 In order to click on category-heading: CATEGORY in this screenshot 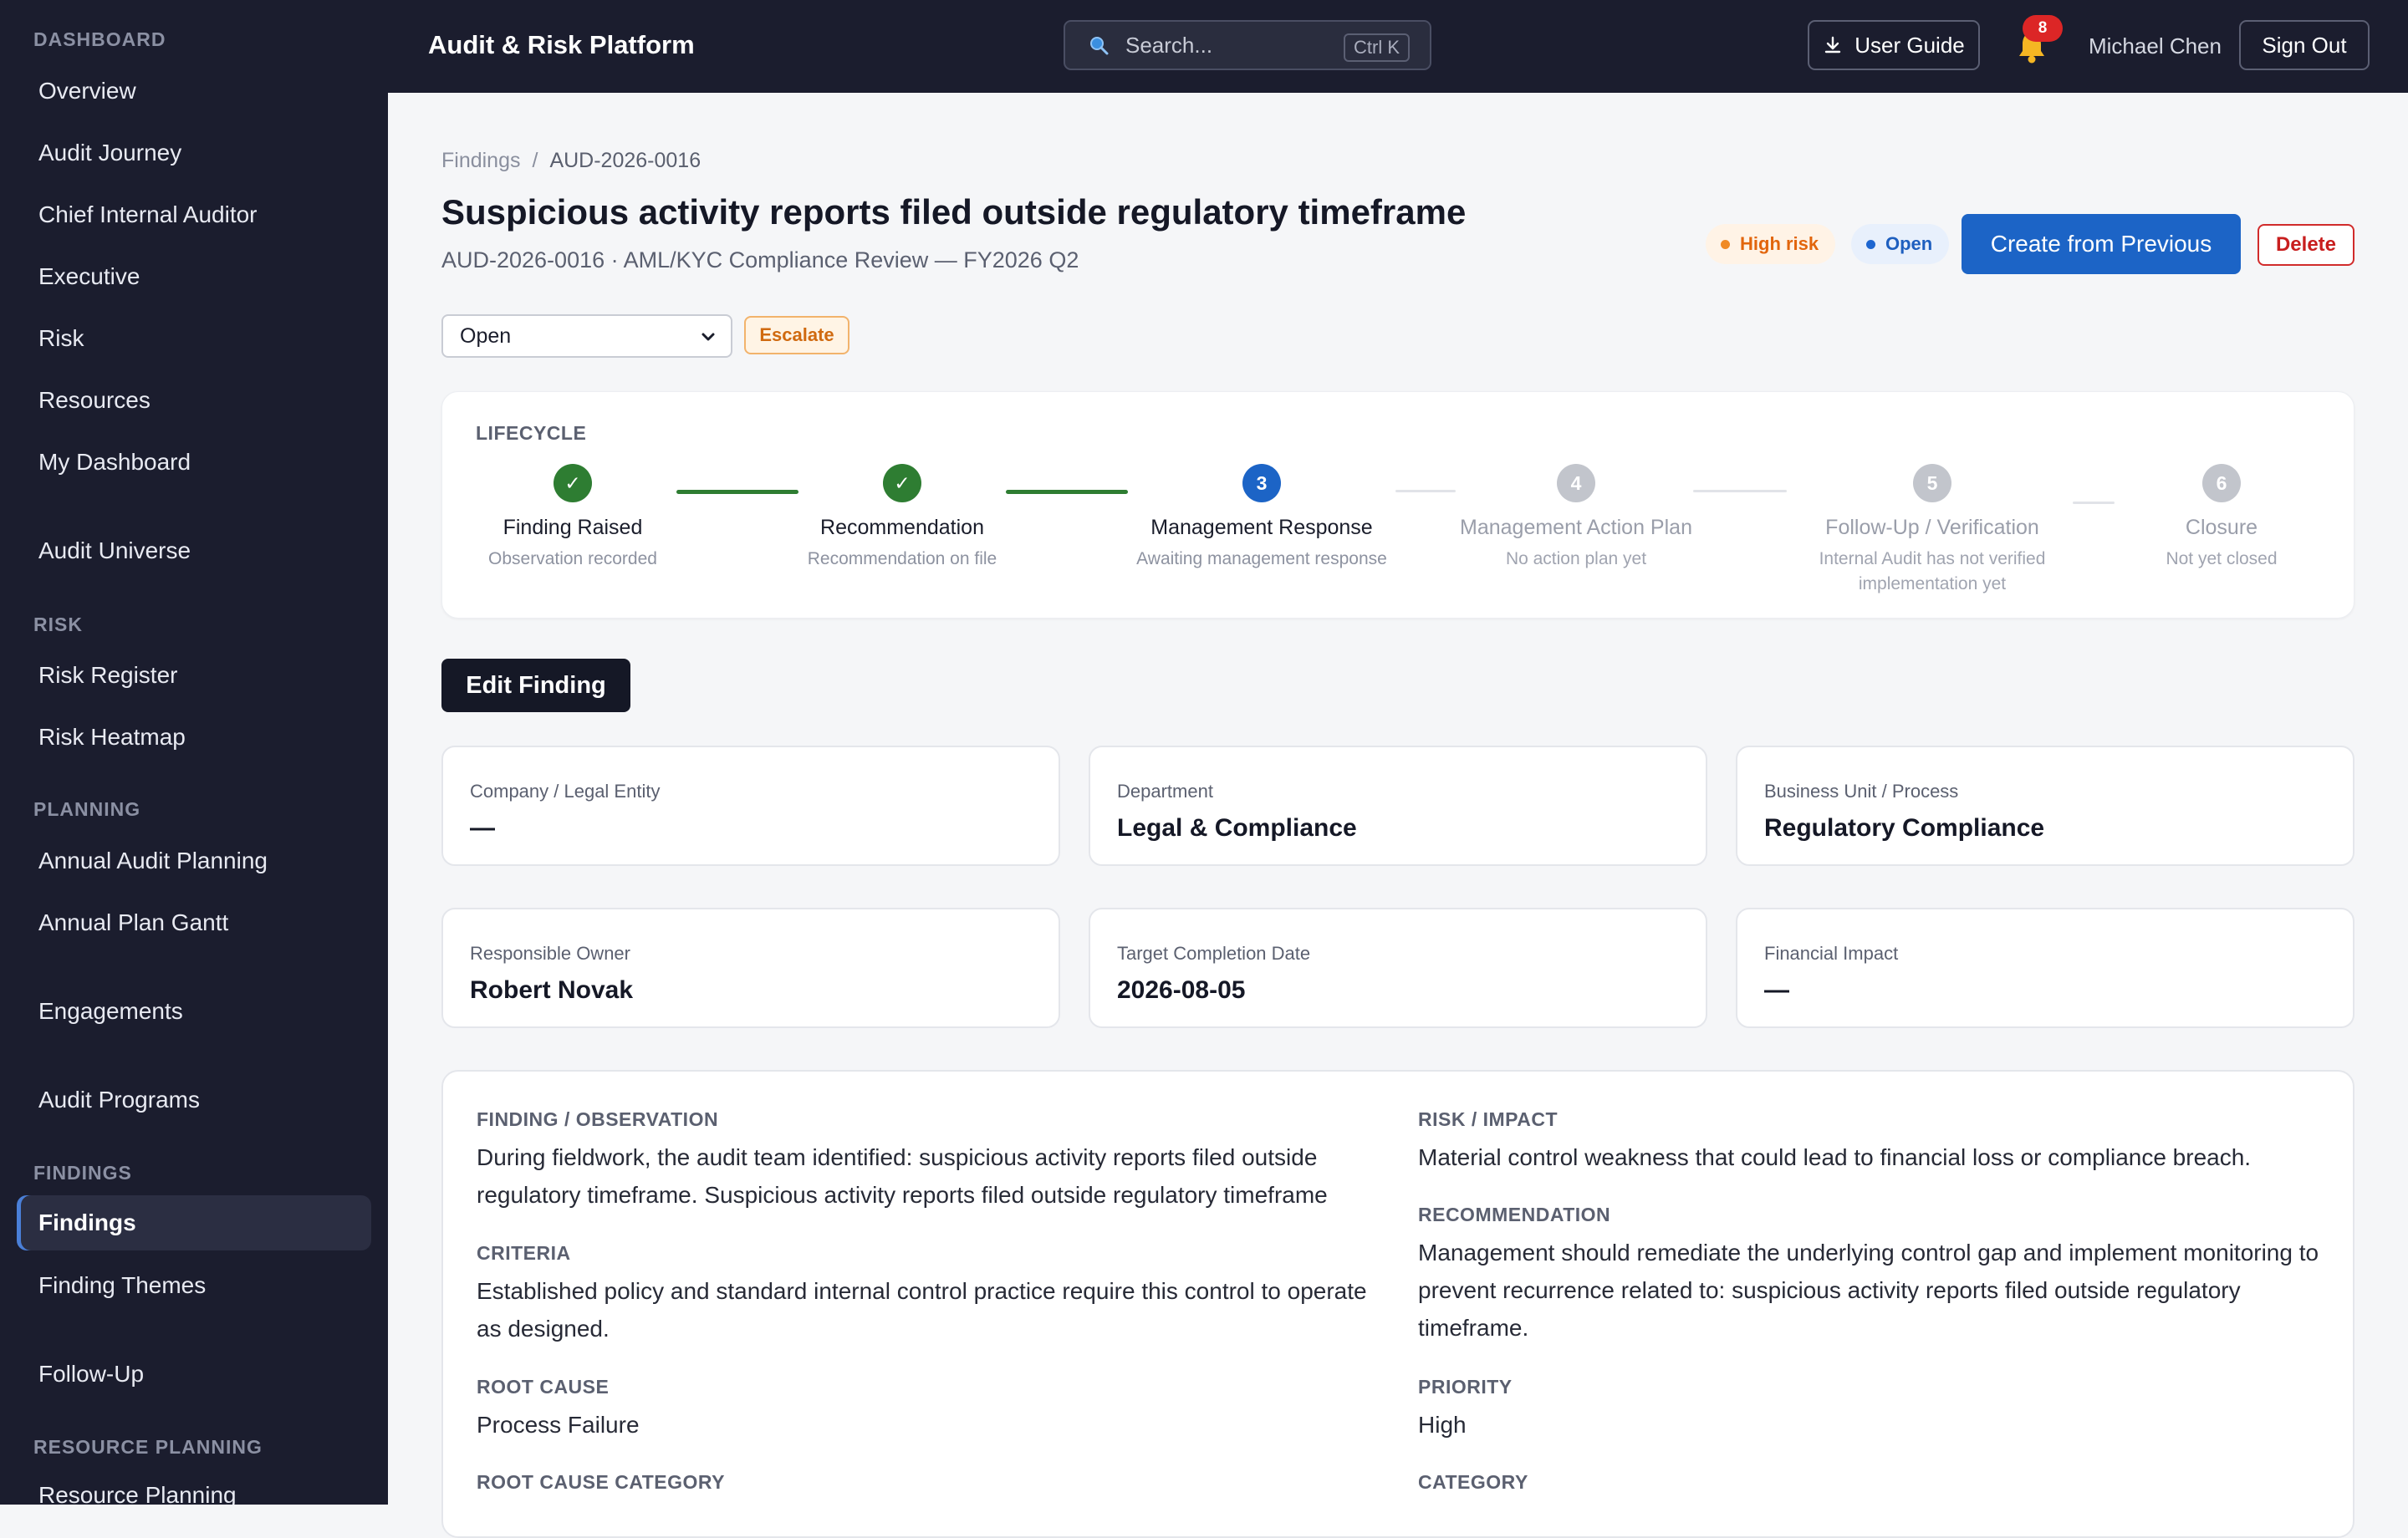, I will do `click(1473, 1482)`.